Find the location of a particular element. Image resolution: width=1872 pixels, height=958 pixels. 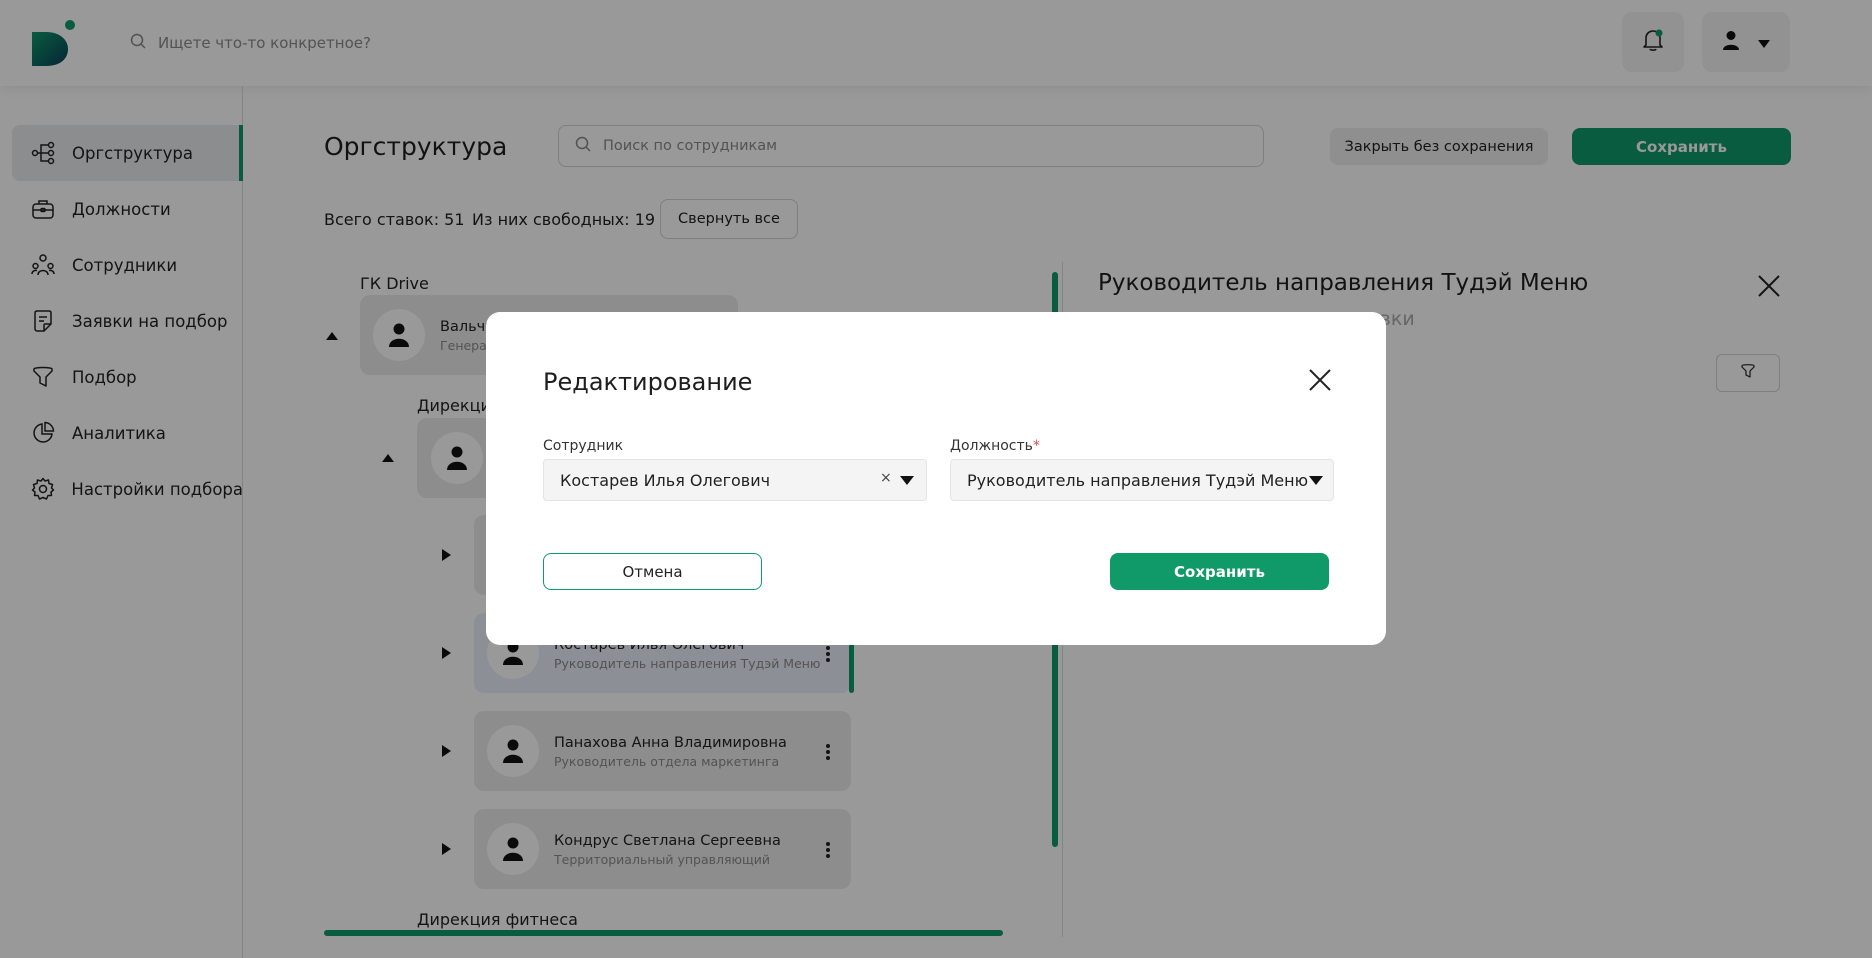

position-select: Руководитель направления Тудэй Меню is located at coordinates (1142, 480).